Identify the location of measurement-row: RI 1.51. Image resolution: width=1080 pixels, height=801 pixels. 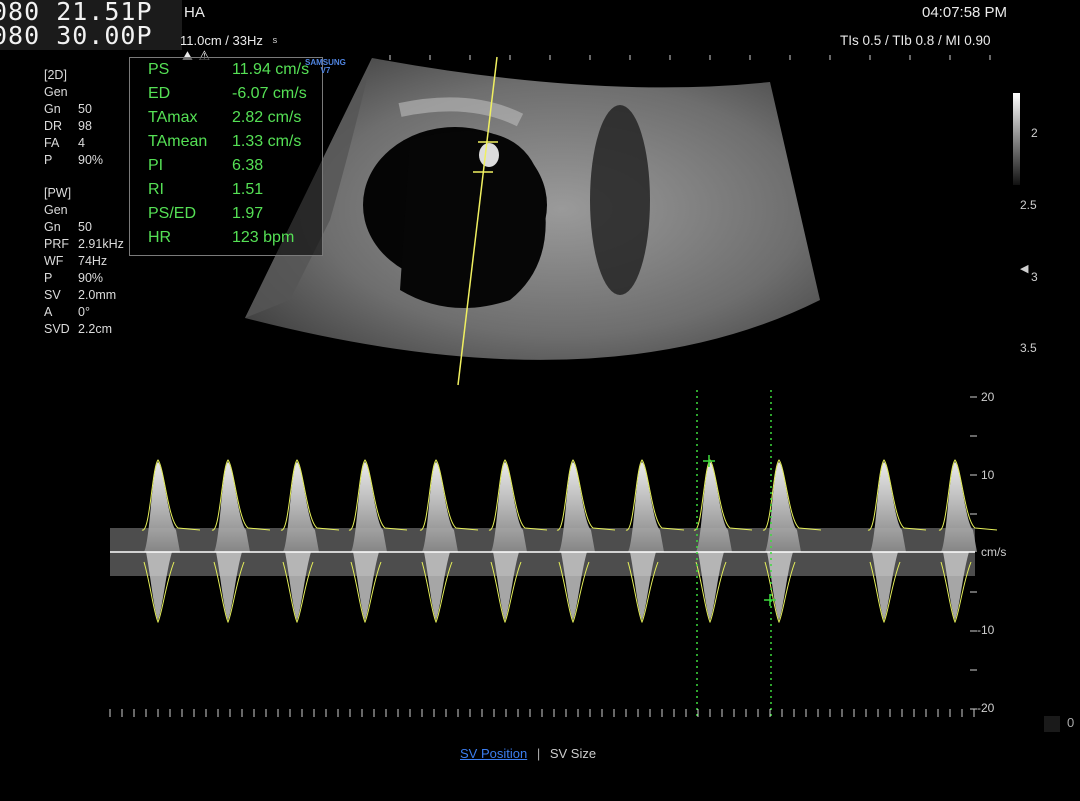
(232, 190).